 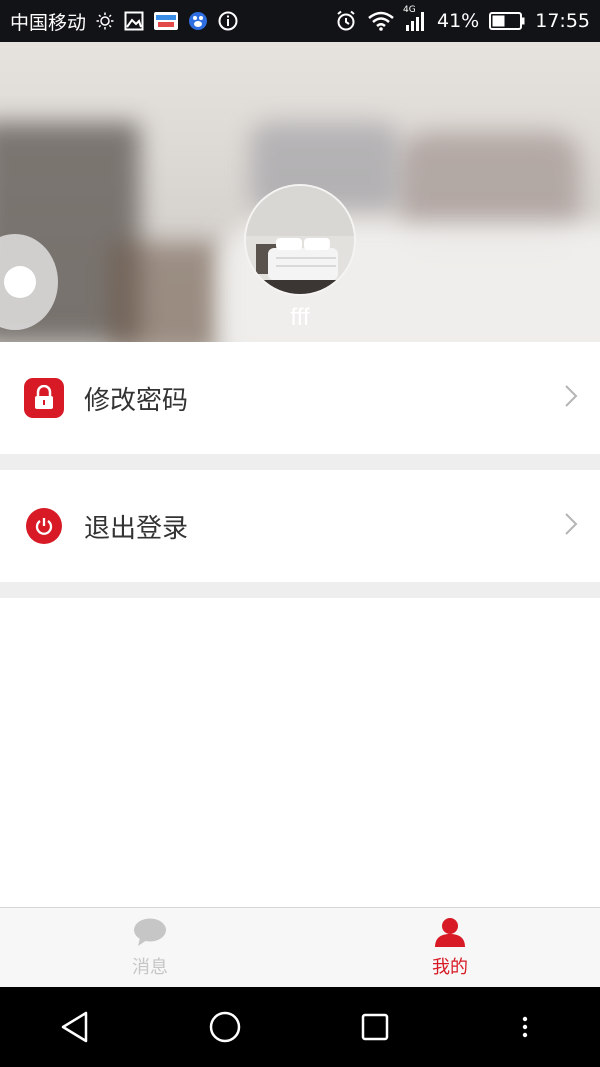 I want to click on avatar-image, so click(x=300, y=240).